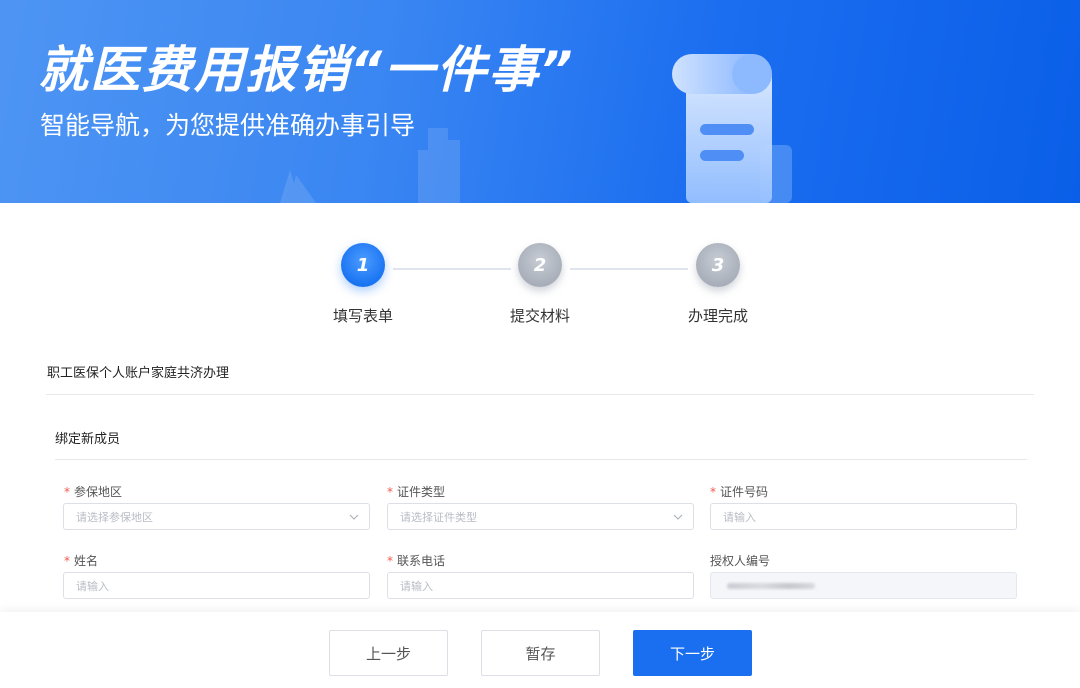  Describe the element at coordinates (717, 316) in the screenshot. I see `step-3-label: 办理完成` at that location.